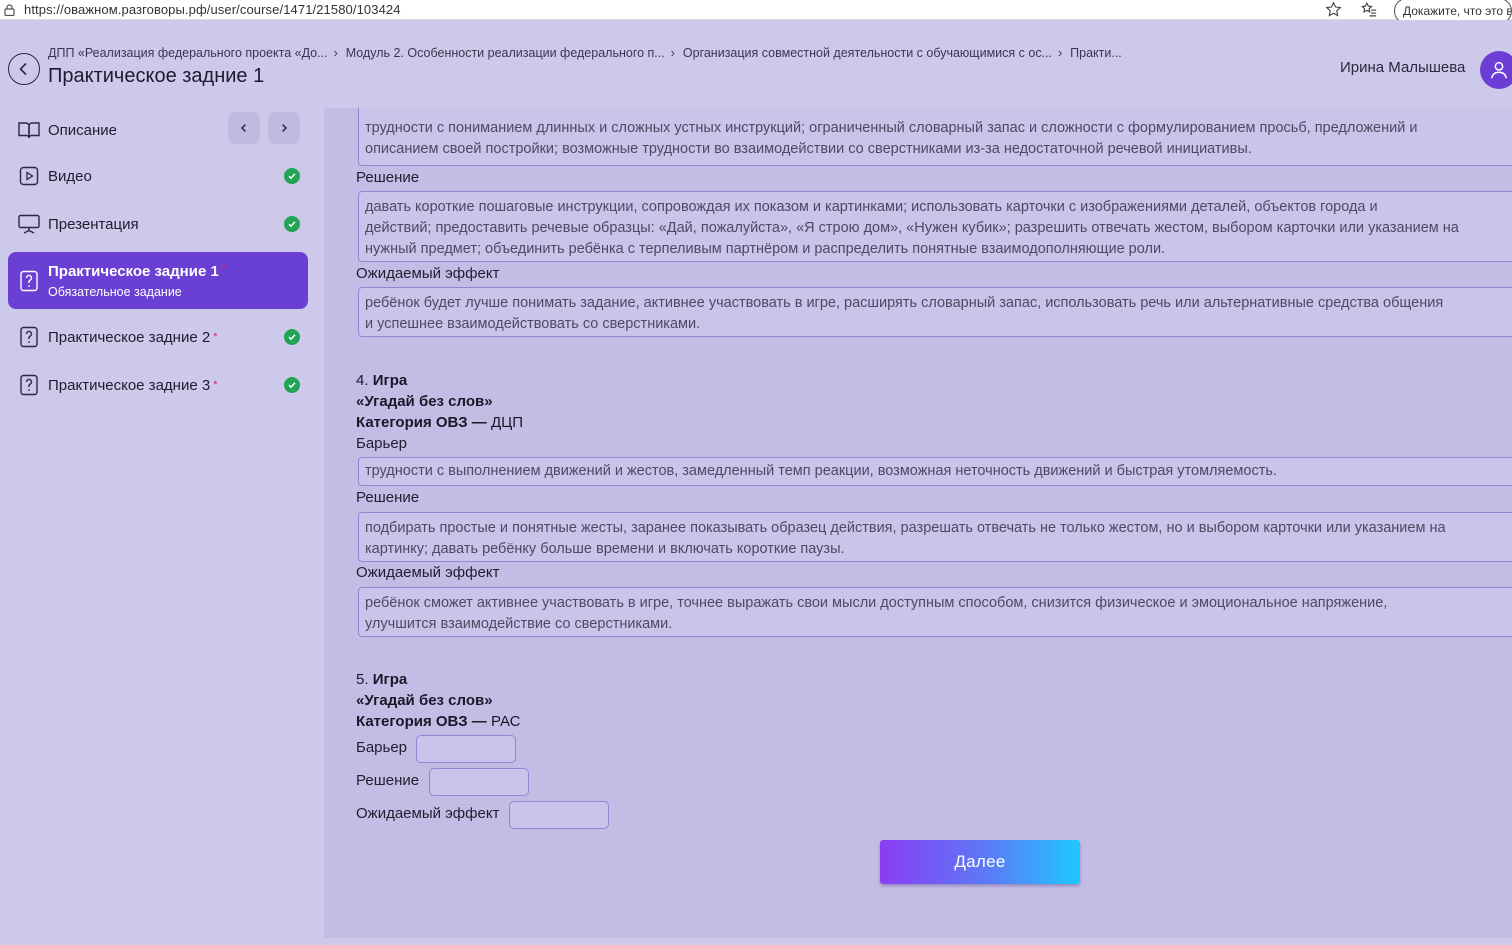  What do you see at coordinates (362, 380) in the screenshot?
I see `item-number: 4.` at bounding box center [362, 380].